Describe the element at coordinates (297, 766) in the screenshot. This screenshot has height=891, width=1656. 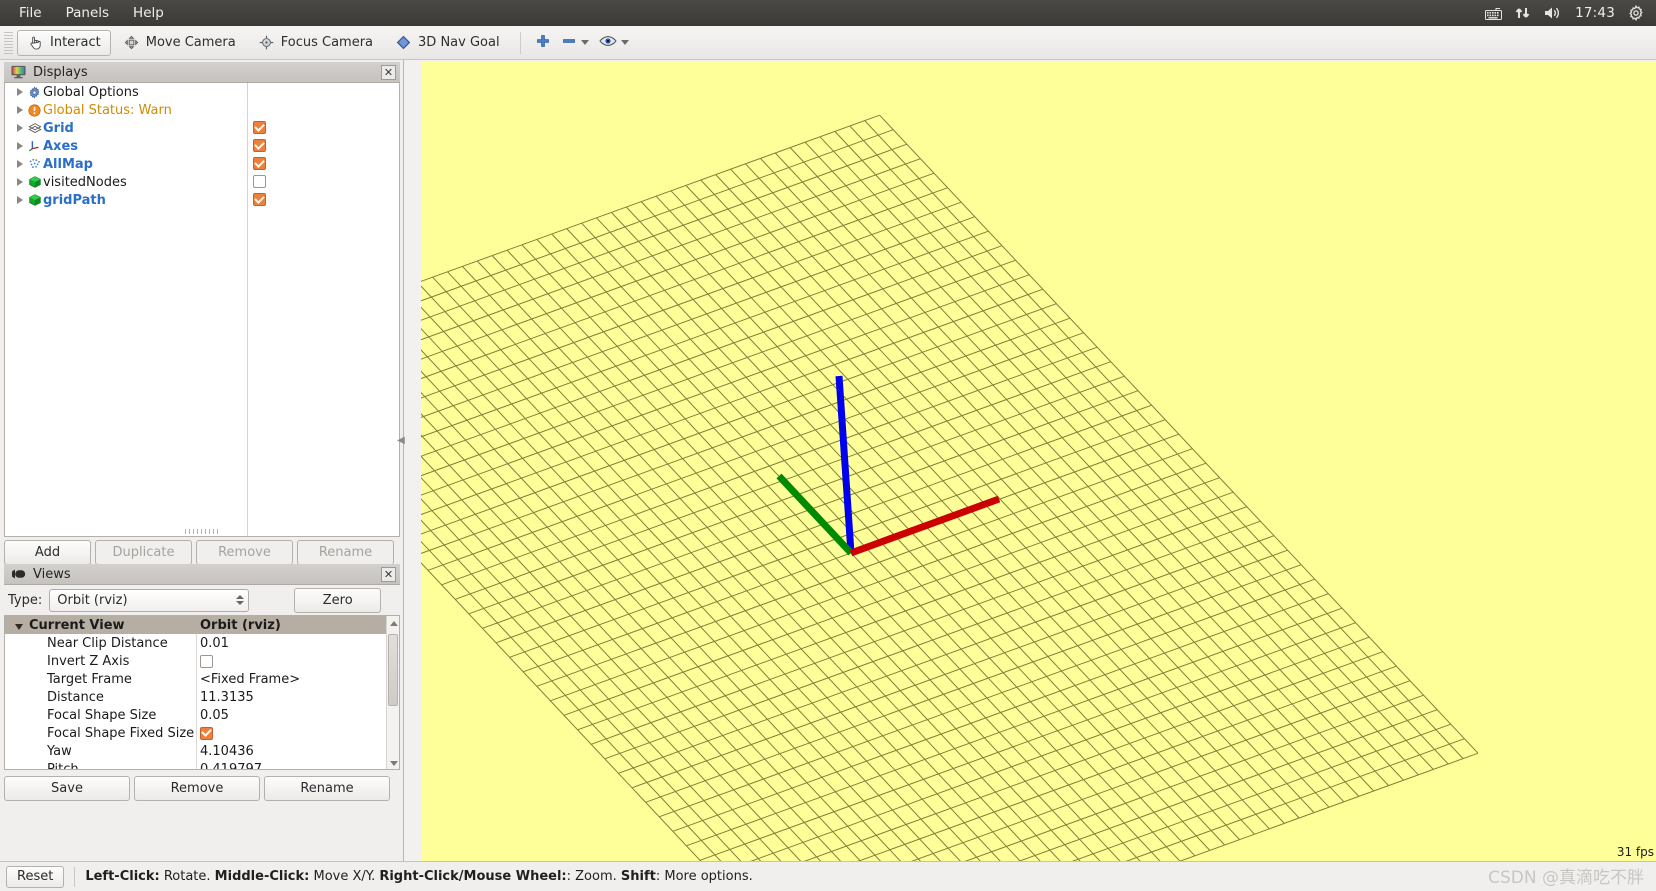
I see `views-row-value: 0.419797` at that location.